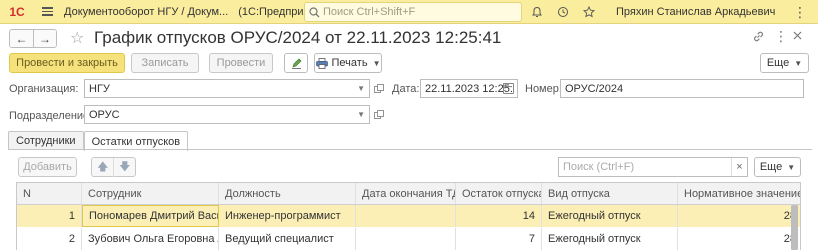 The image size is (818, 250). Describe the element at coordinates (165, 63) in the screenshot. I see `save-button: Записать` at that location.